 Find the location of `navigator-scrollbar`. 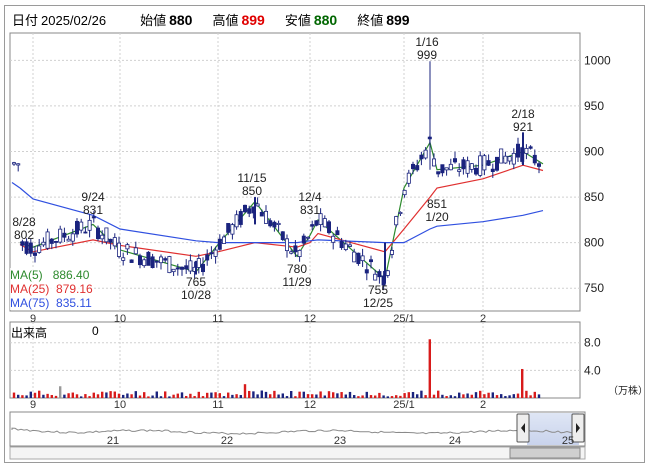

navigator-scrollbar is located at coordinates (297, 453).